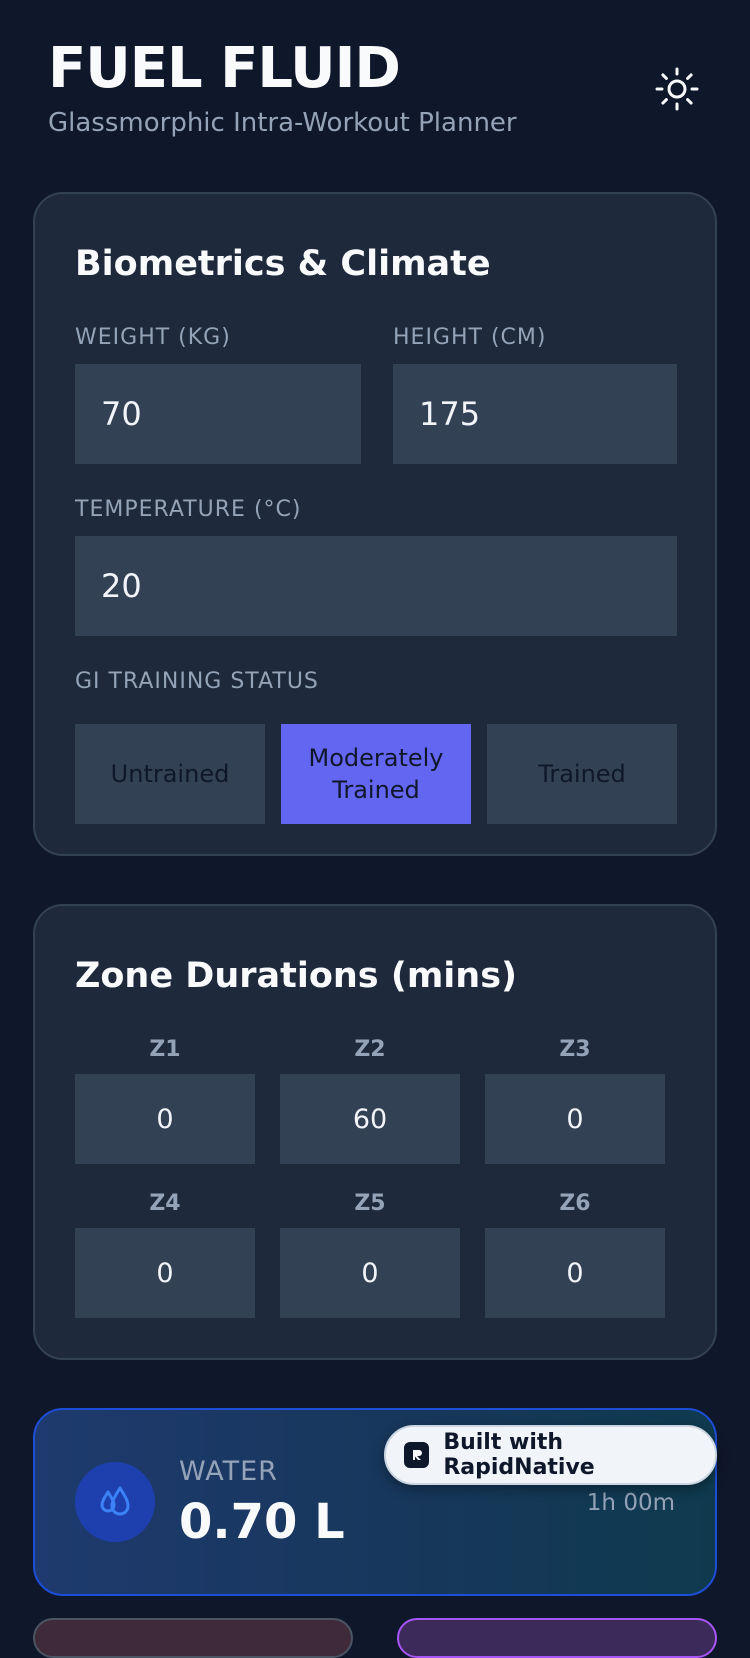 The height and width of the screenshot is (1658, 750). I want to click on carb-card-partial, so click(193, 1638).